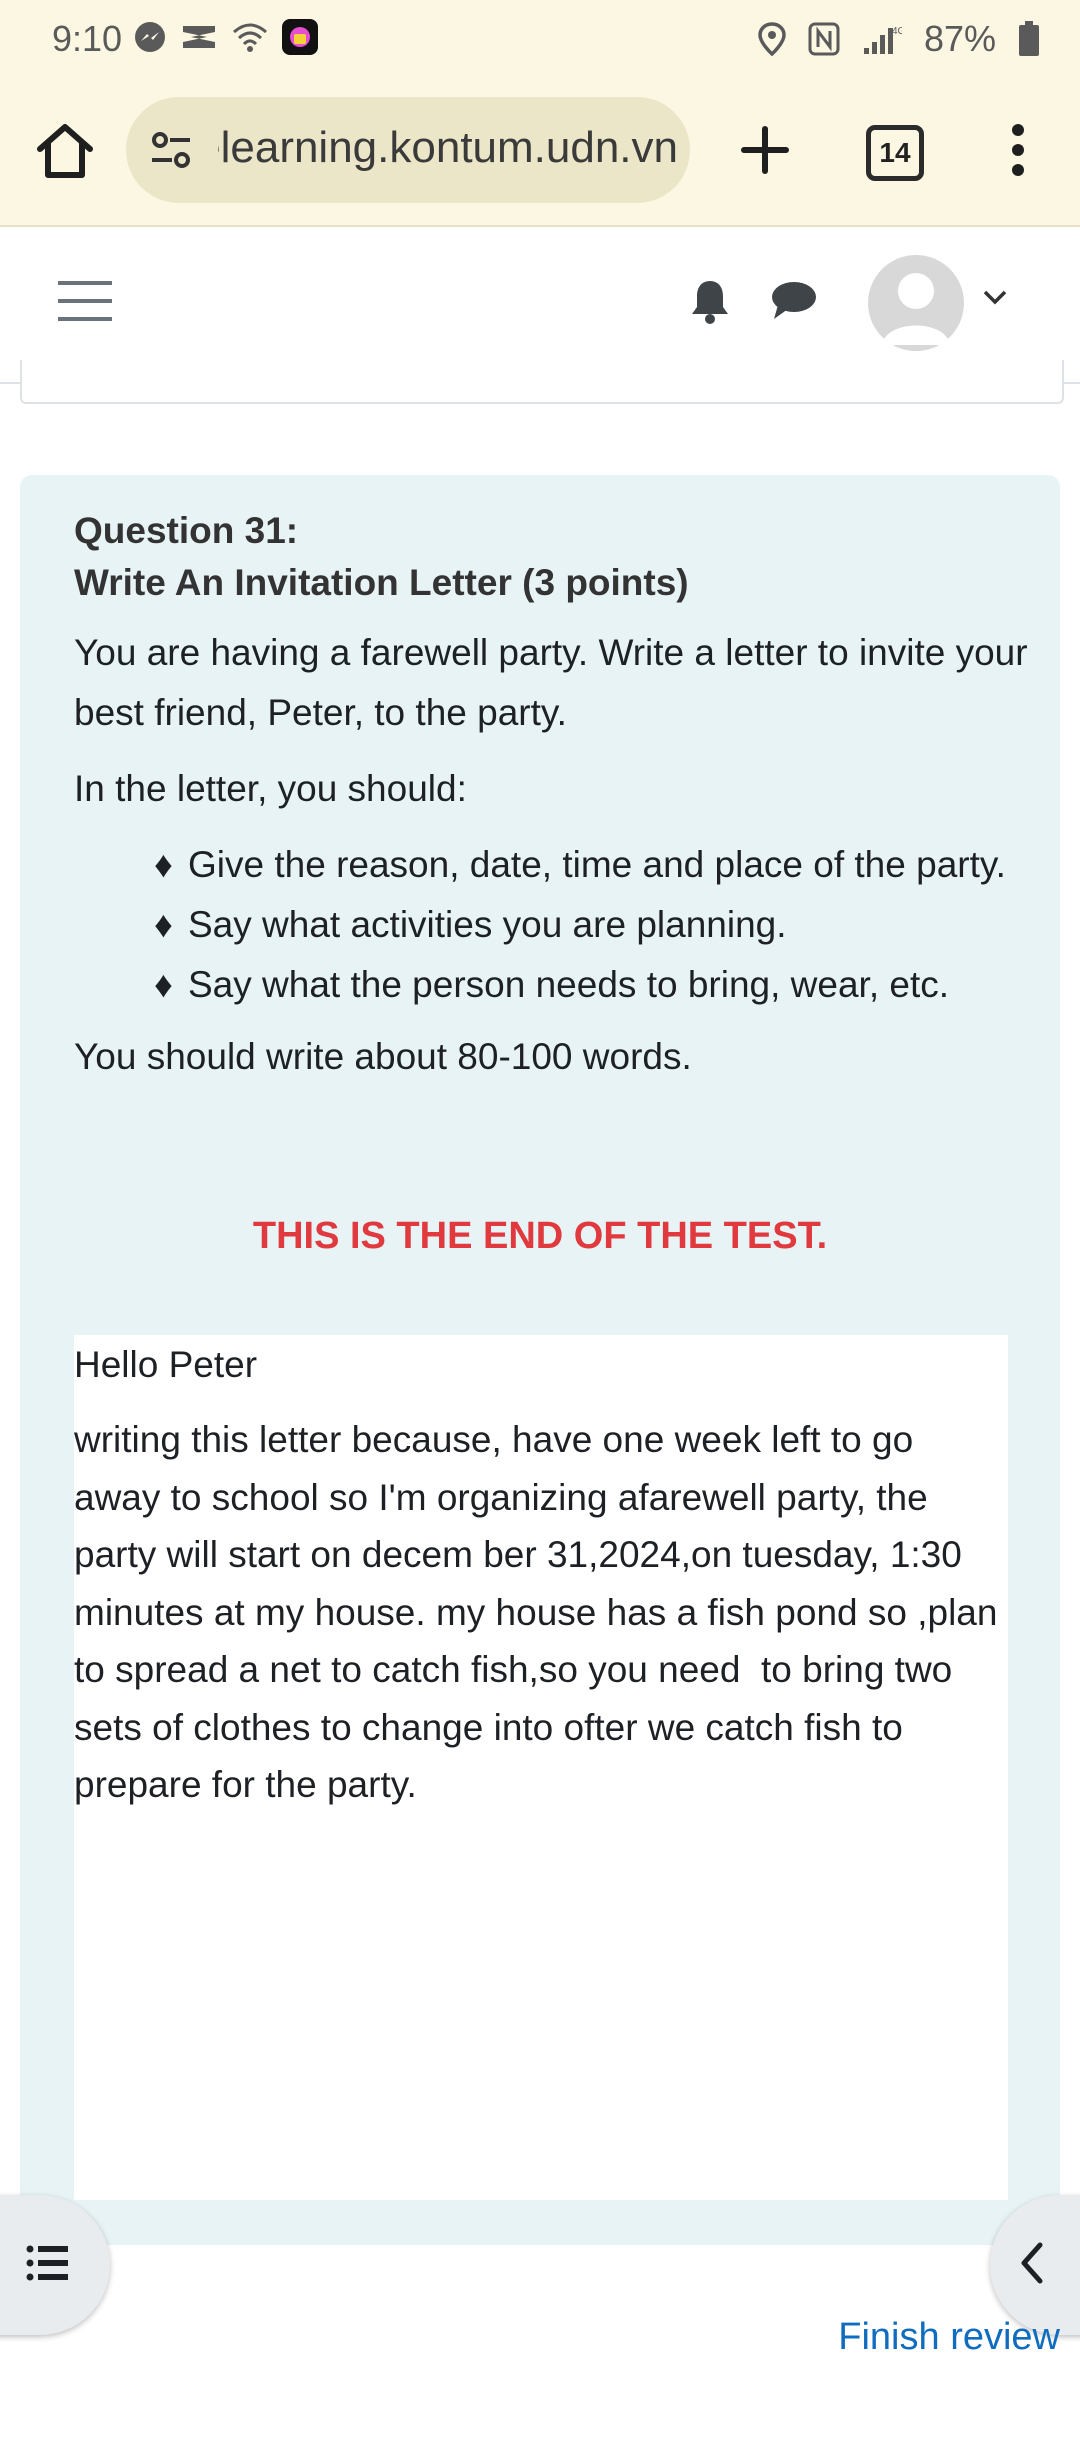  I want to click on location-icon, so click(772, 39).